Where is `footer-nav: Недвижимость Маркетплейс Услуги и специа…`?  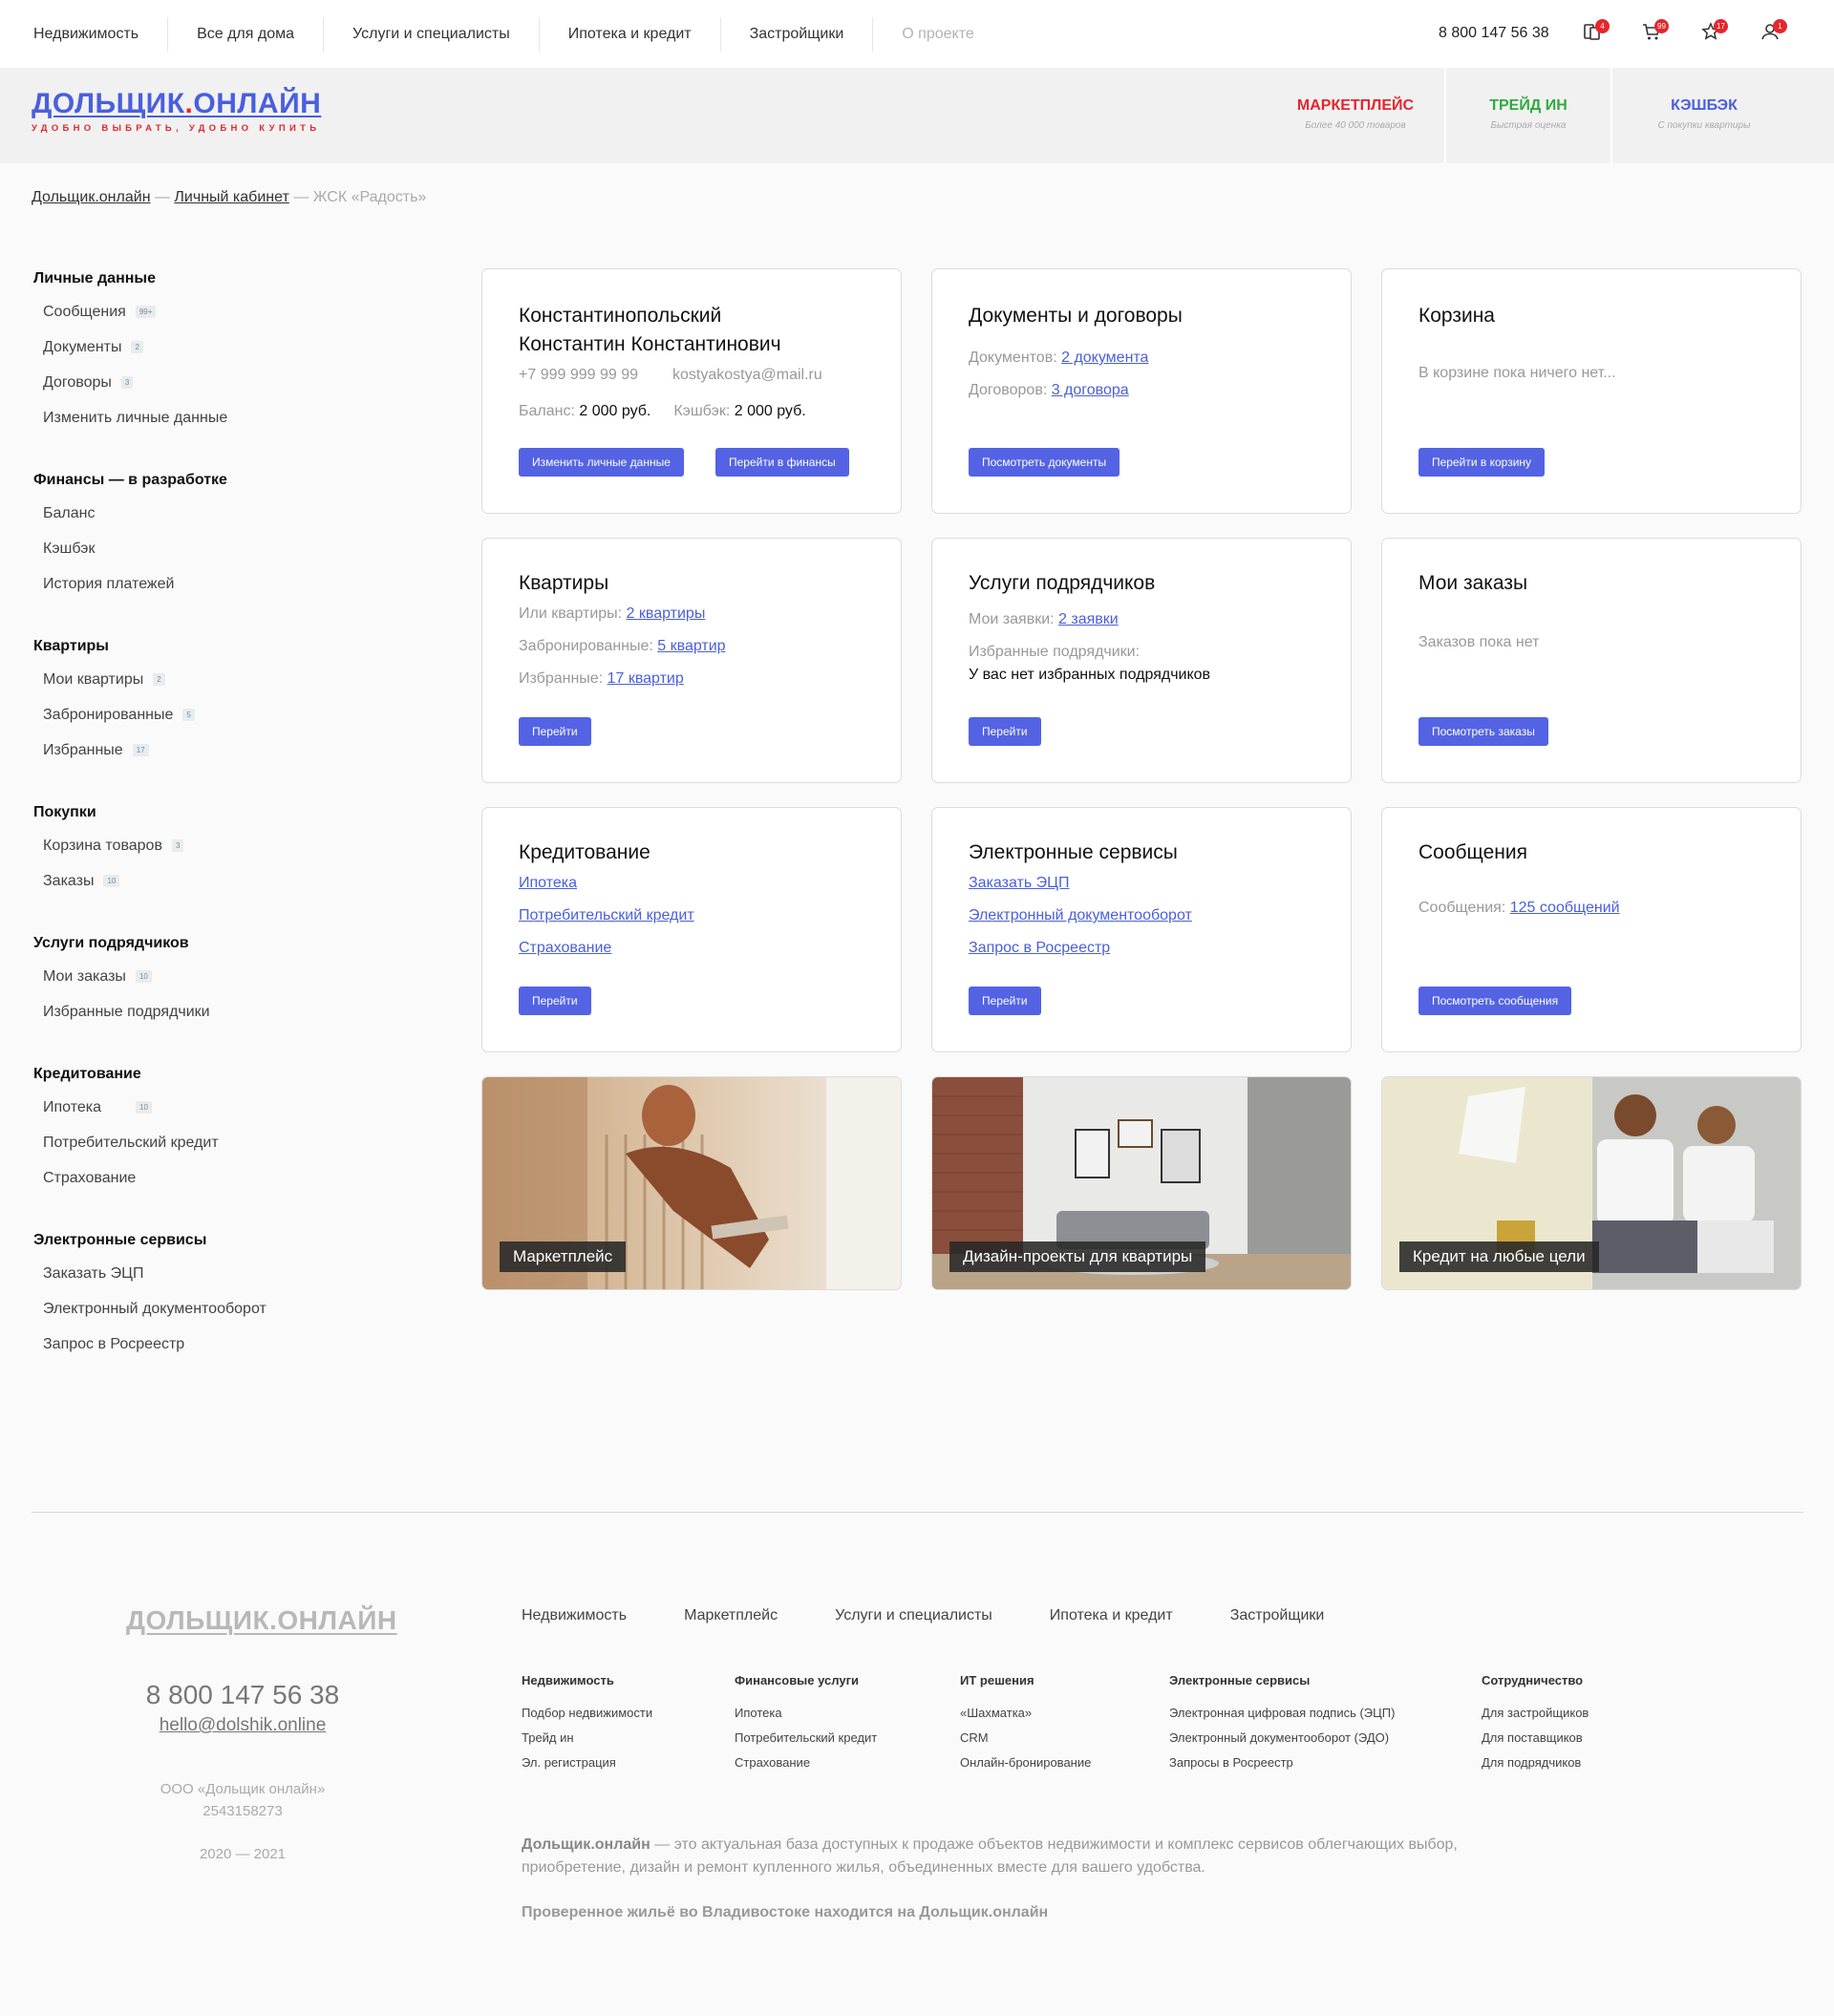 footer-nav: Недвижимость Маркетплейс Услуги и специа… is located at coordinates (923, 1615).